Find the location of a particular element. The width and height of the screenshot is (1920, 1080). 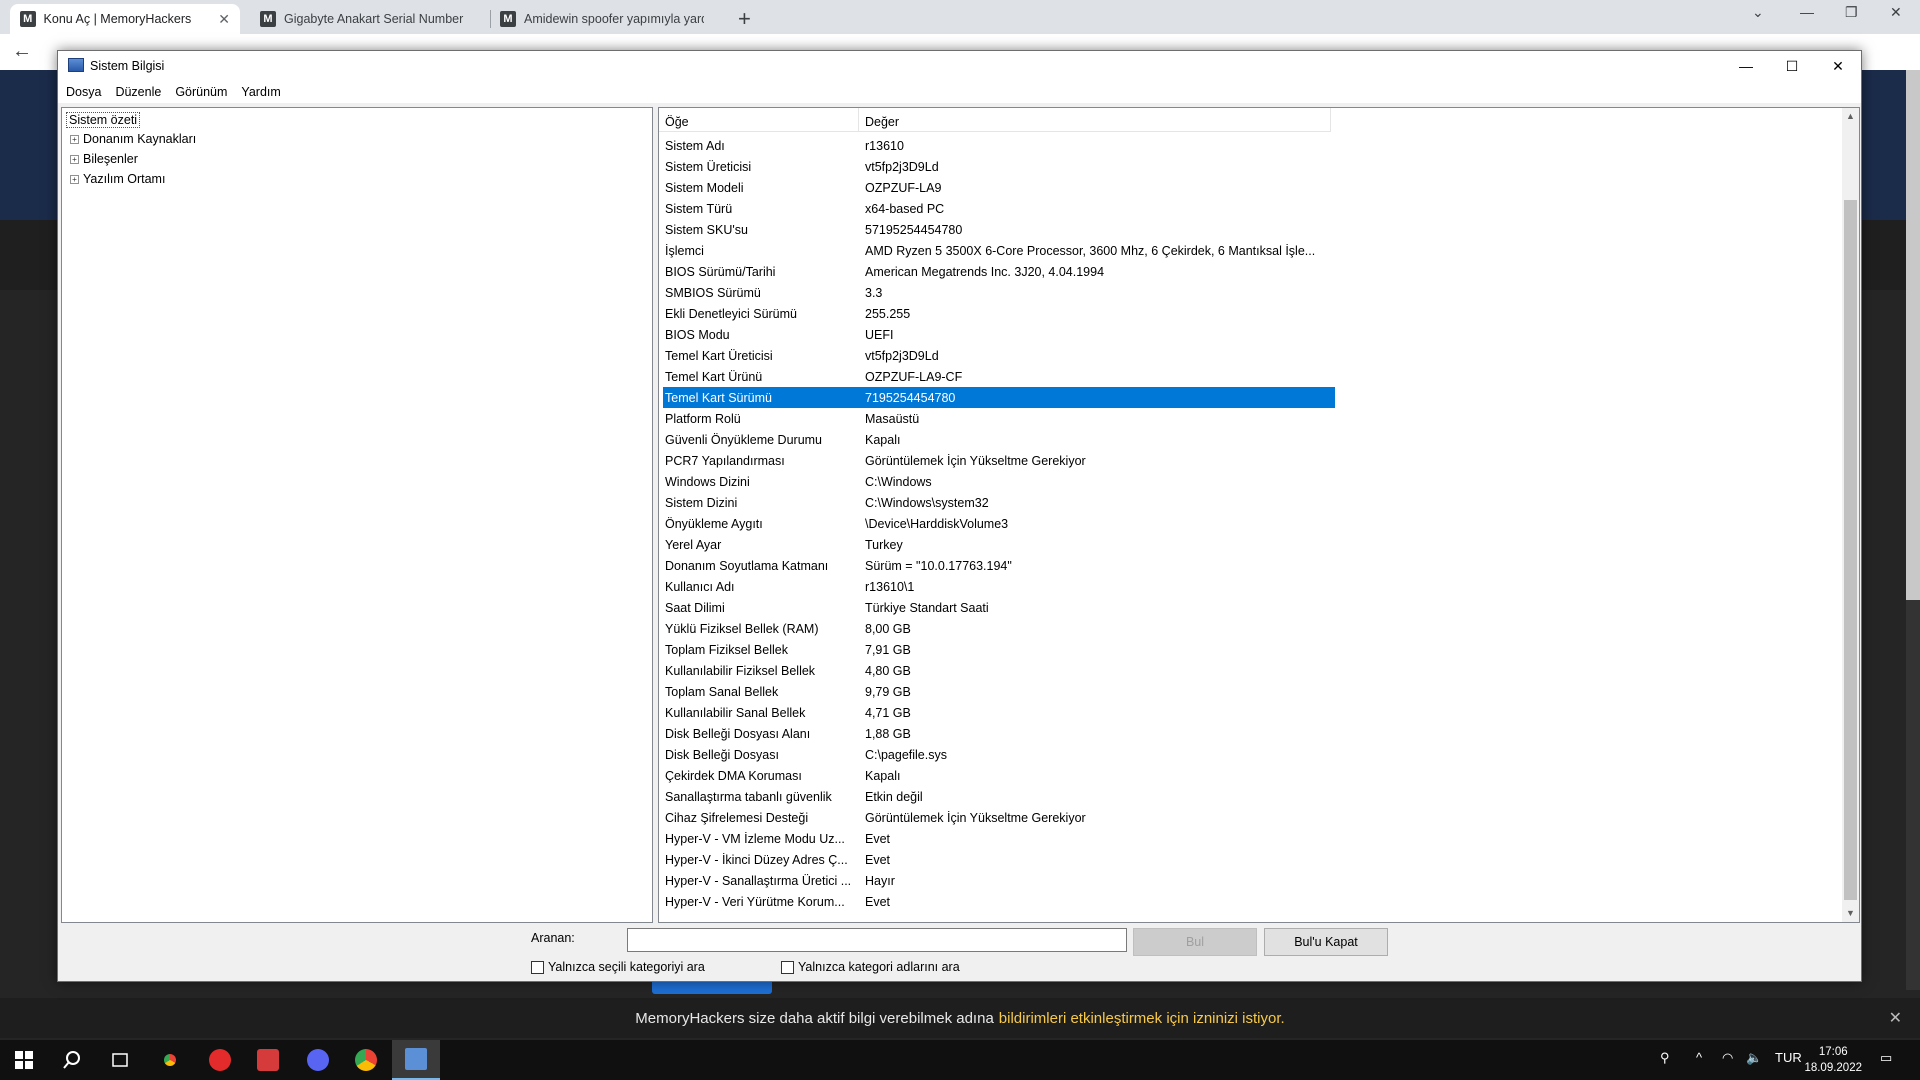

row-item-name: Sistem Modeli is located at coordinates (704, 187).